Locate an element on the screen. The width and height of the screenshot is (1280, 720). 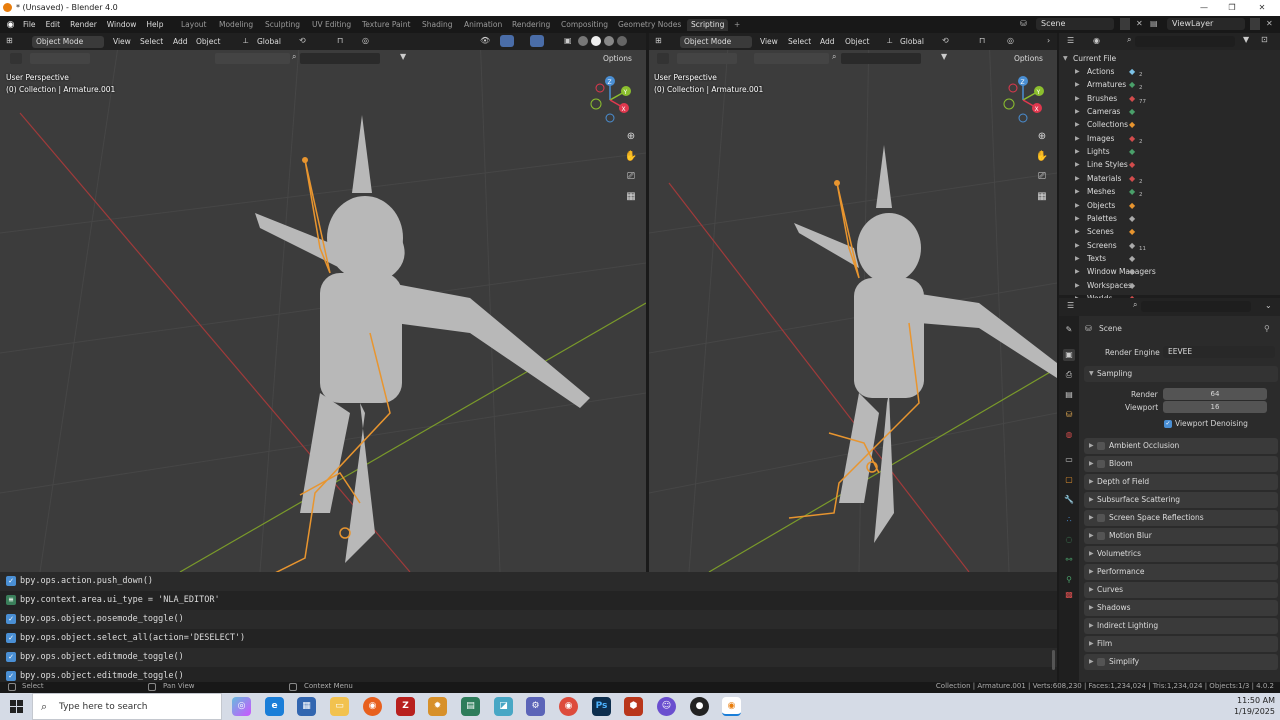
render-engine-select: EEVEE is located at coordinates (1219, 352).